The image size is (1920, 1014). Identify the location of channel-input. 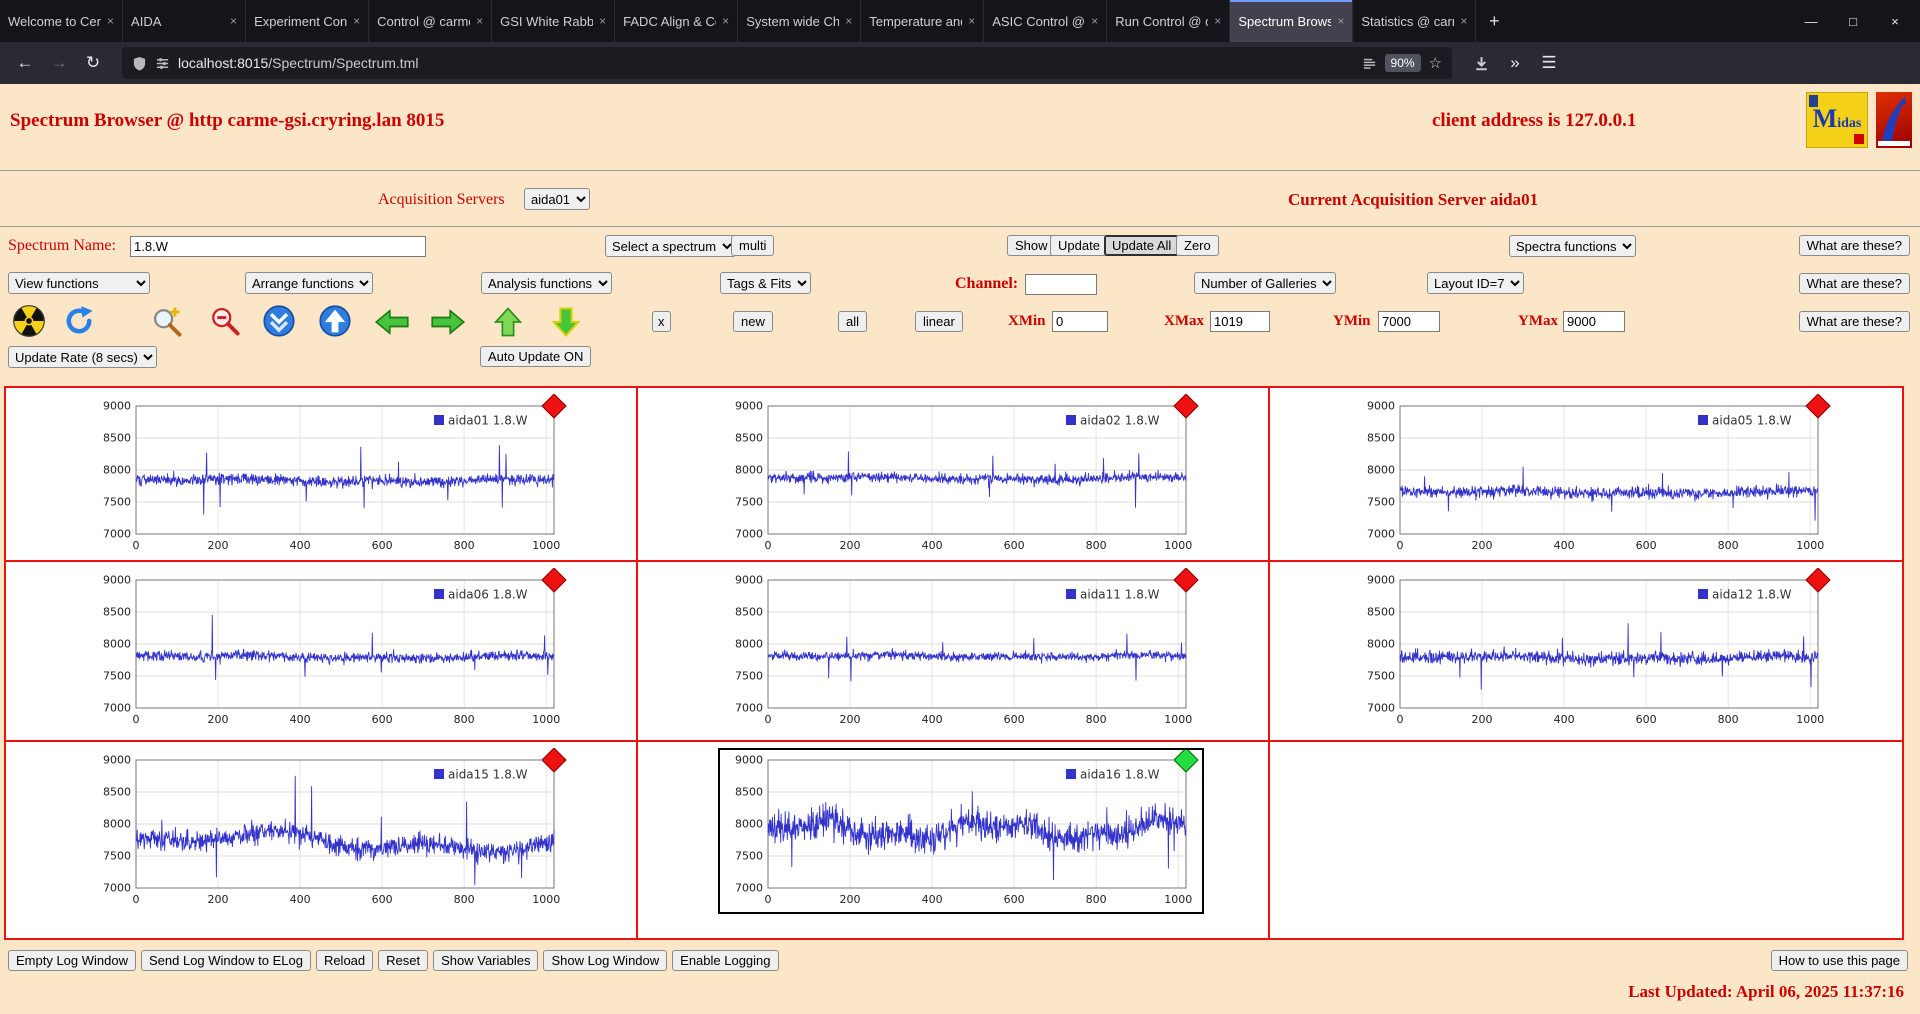
(1061, 284).